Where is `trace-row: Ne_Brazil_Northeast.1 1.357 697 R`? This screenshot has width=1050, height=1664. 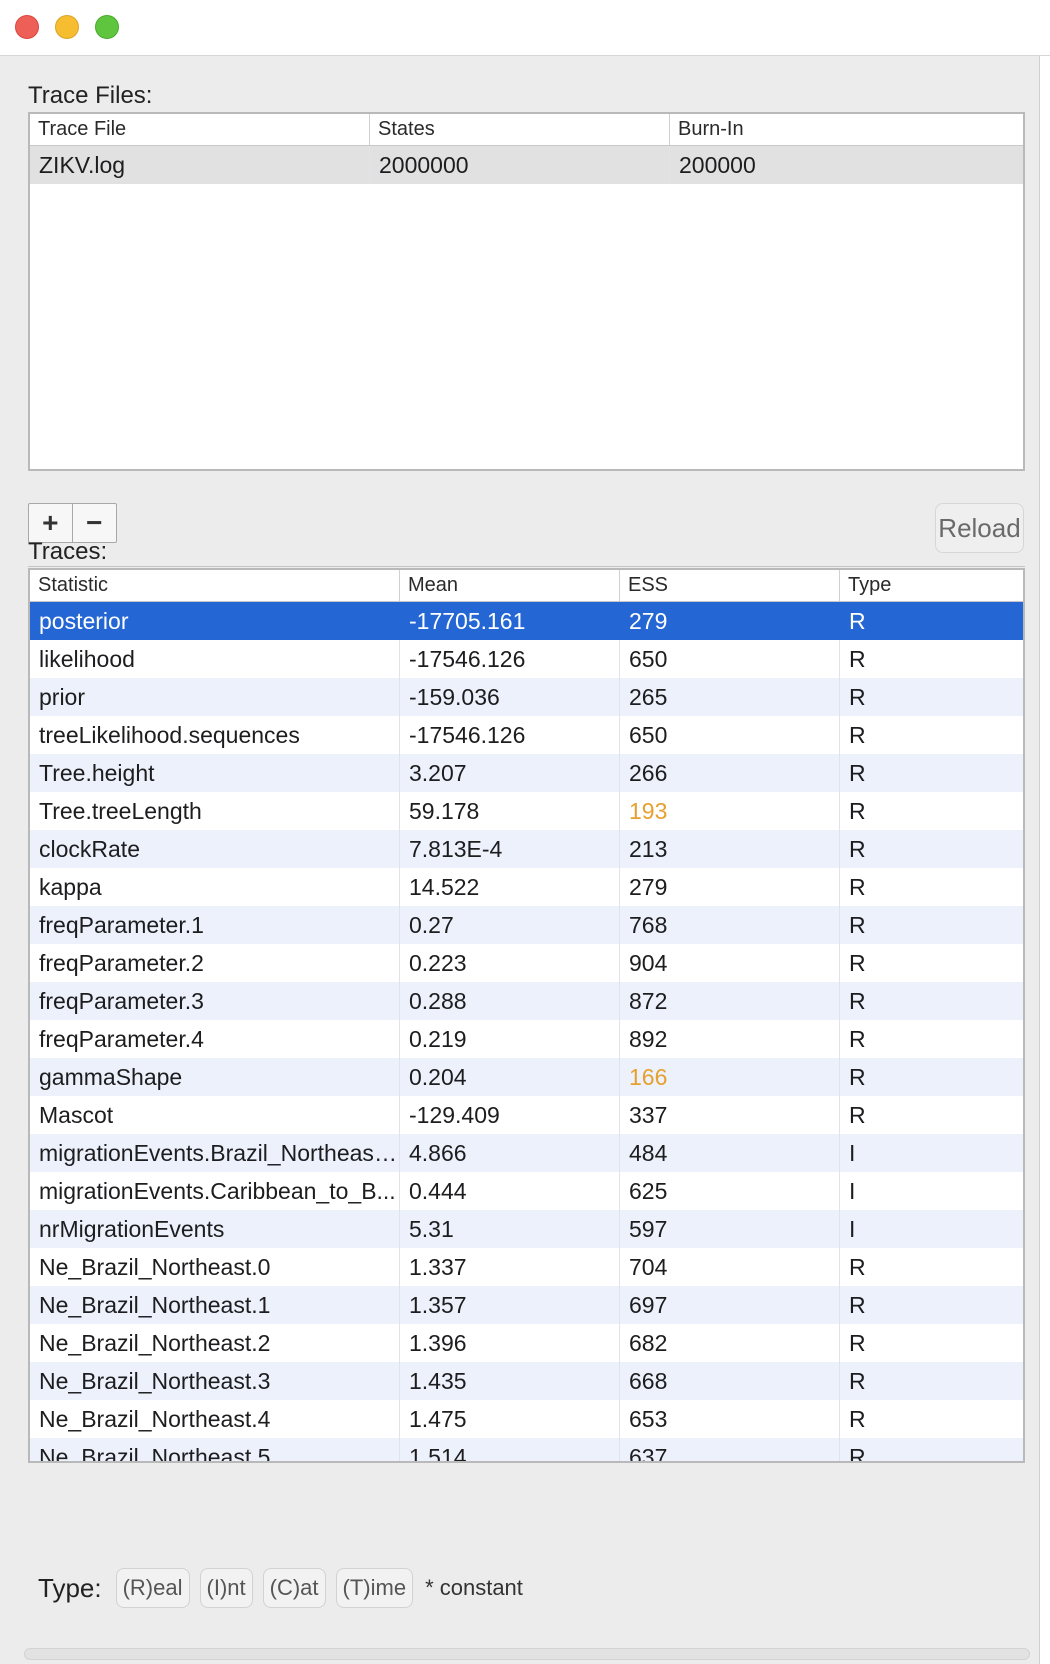
trace-row: Ne_Brazil_Northeast.1 1.357 697 R is located at coordinates (526, 1305).